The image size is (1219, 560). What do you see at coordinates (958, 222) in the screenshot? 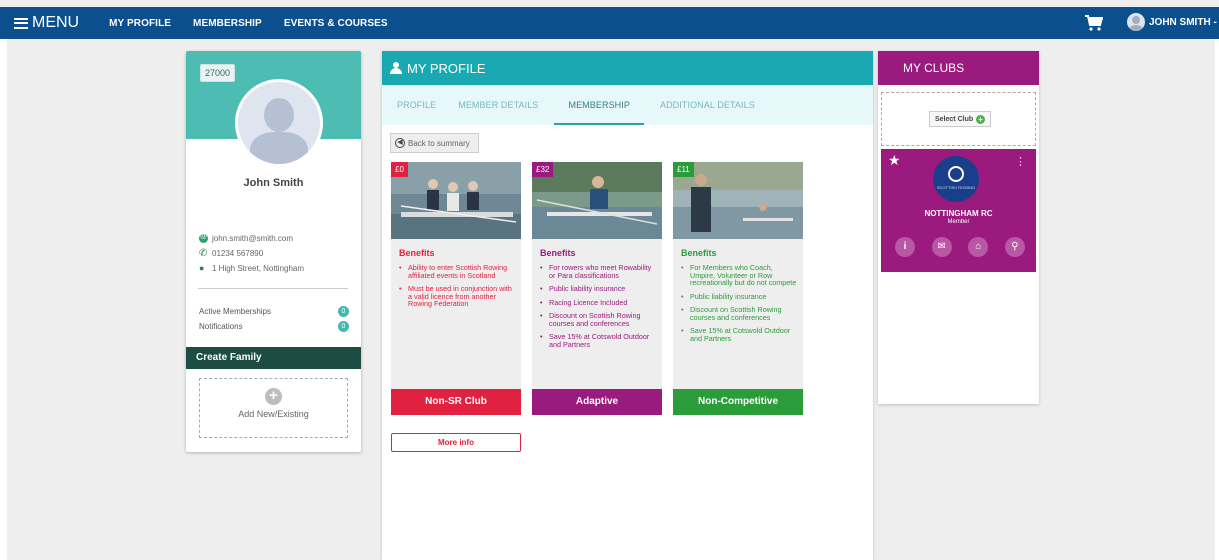
I see `club-role: Member` at bounding box center [958, 222].